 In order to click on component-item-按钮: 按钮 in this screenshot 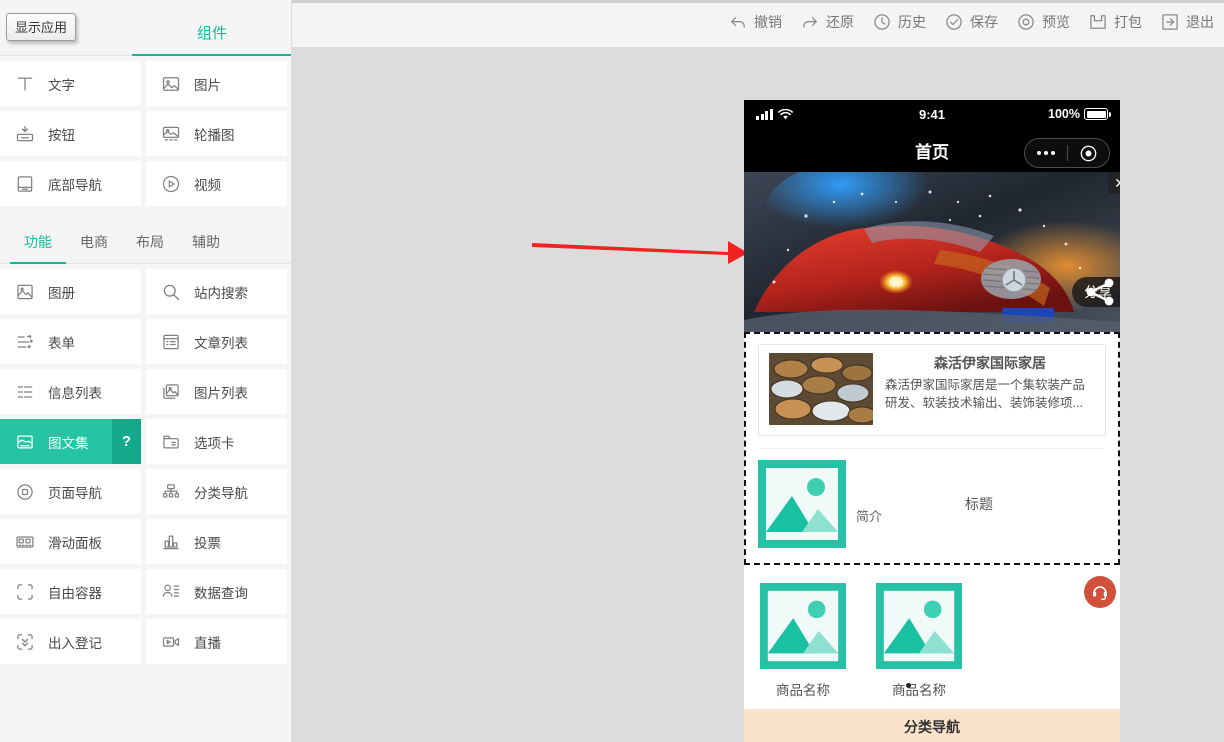, I will do `click(70, 133)`.